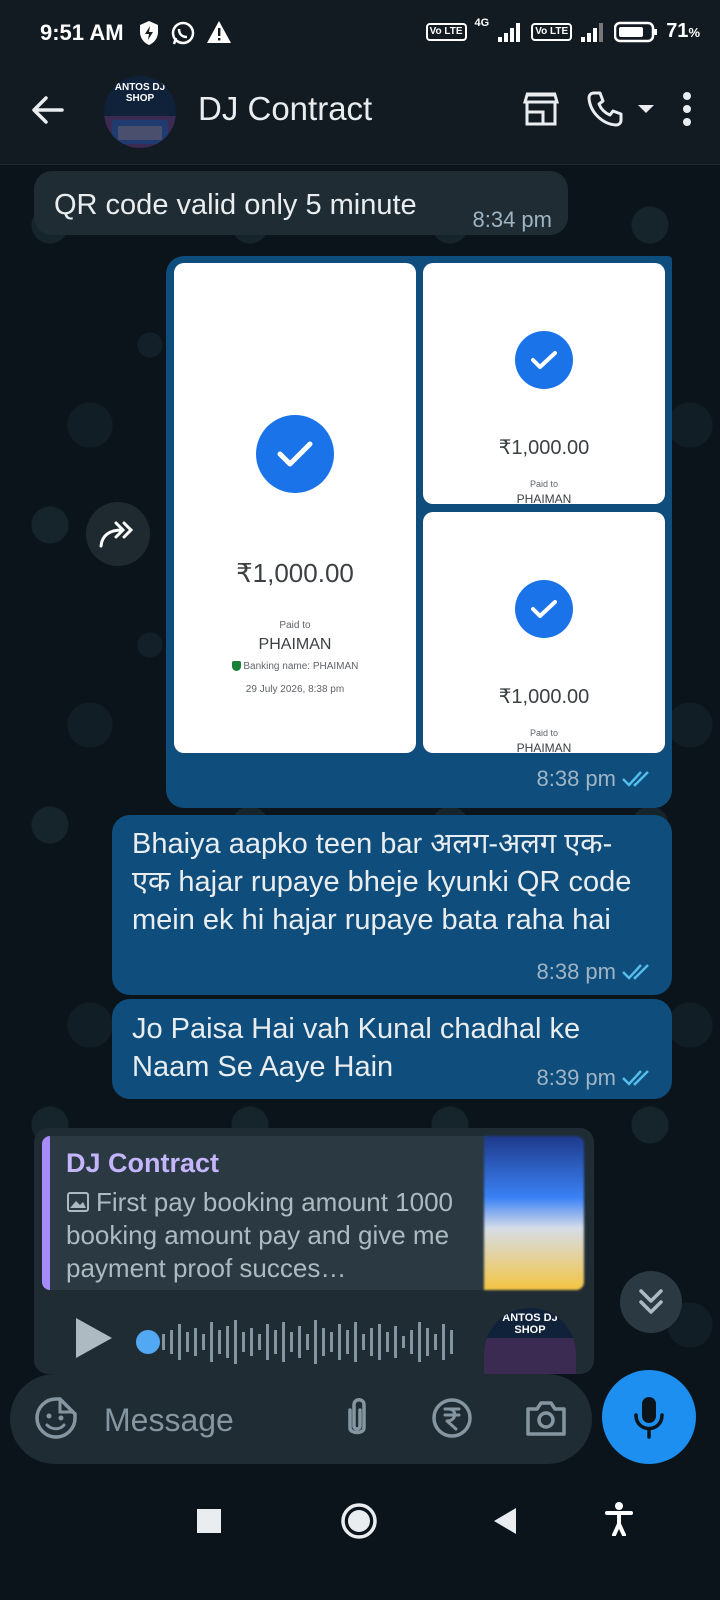 This screenshot has width=720, height=1600. What do you see at coordinates (48, 110) in the screenshot?
I see `back-arrow-icon` at bounding box center [48, 110].